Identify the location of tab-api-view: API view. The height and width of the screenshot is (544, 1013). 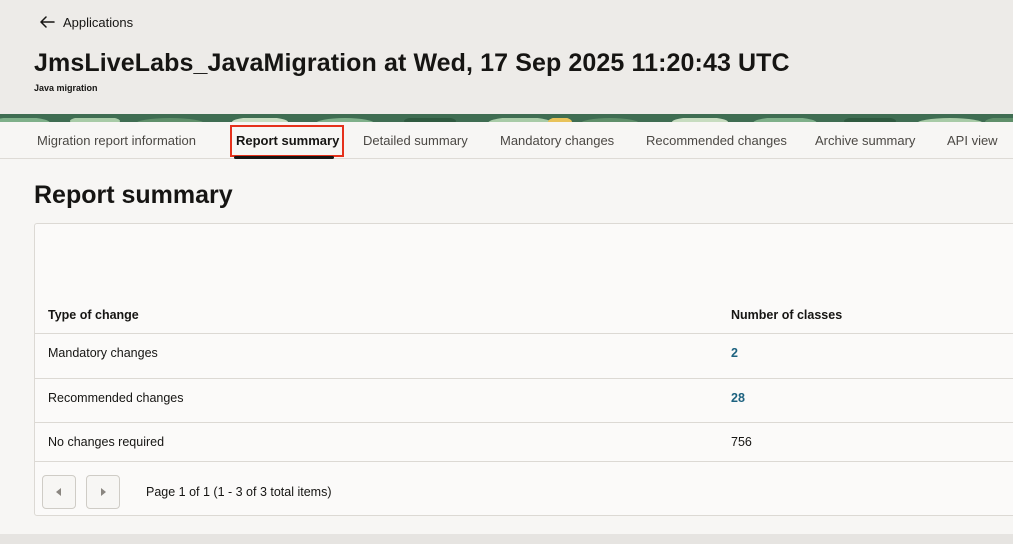
(972, 140).